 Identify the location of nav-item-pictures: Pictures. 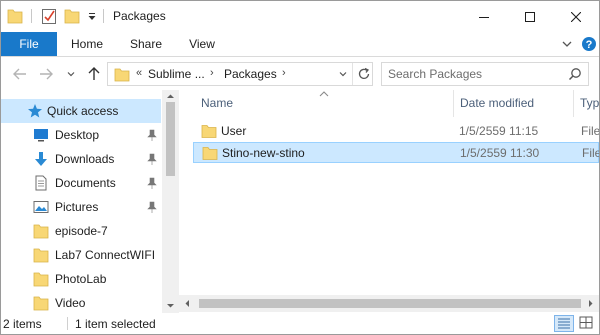
(81, 207).